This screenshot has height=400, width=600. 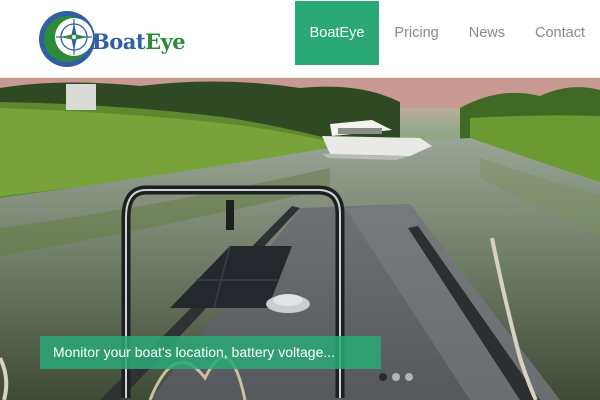 What do you see at coordinates (67, 39) in the screenshot?
I see `compass-logo-icon` at bounding box center [67, 39].